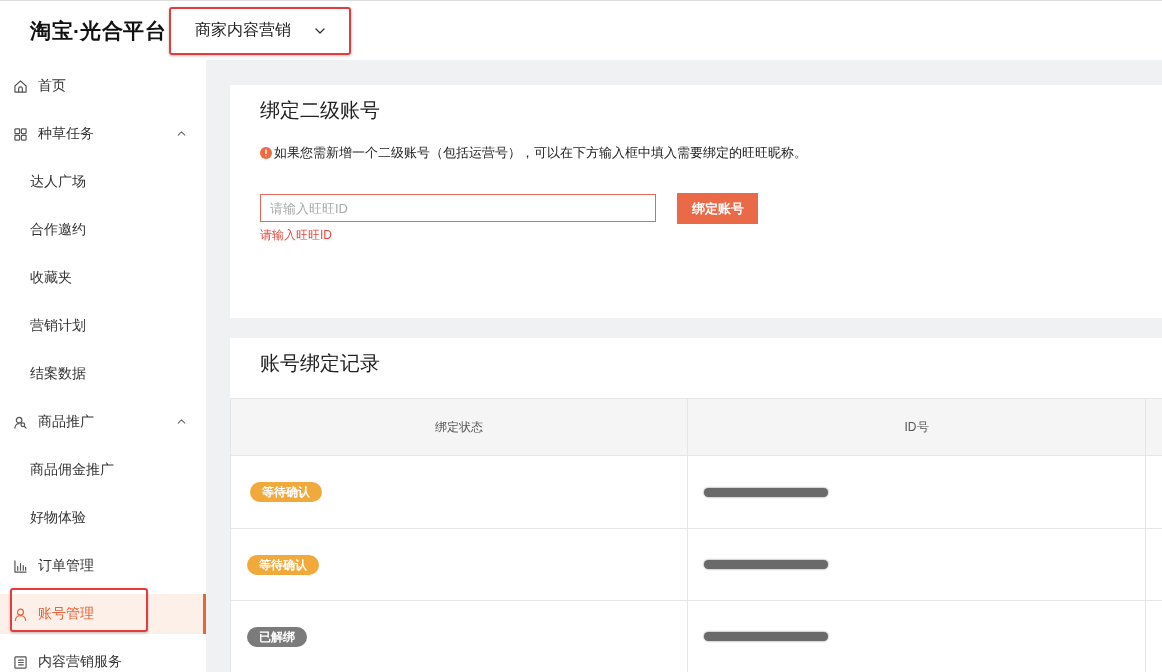  What do you see at coordinates (103, 470) in the screenshot?
I see `nav-item: 商品佣金推广` at bounding box center [103, 470].